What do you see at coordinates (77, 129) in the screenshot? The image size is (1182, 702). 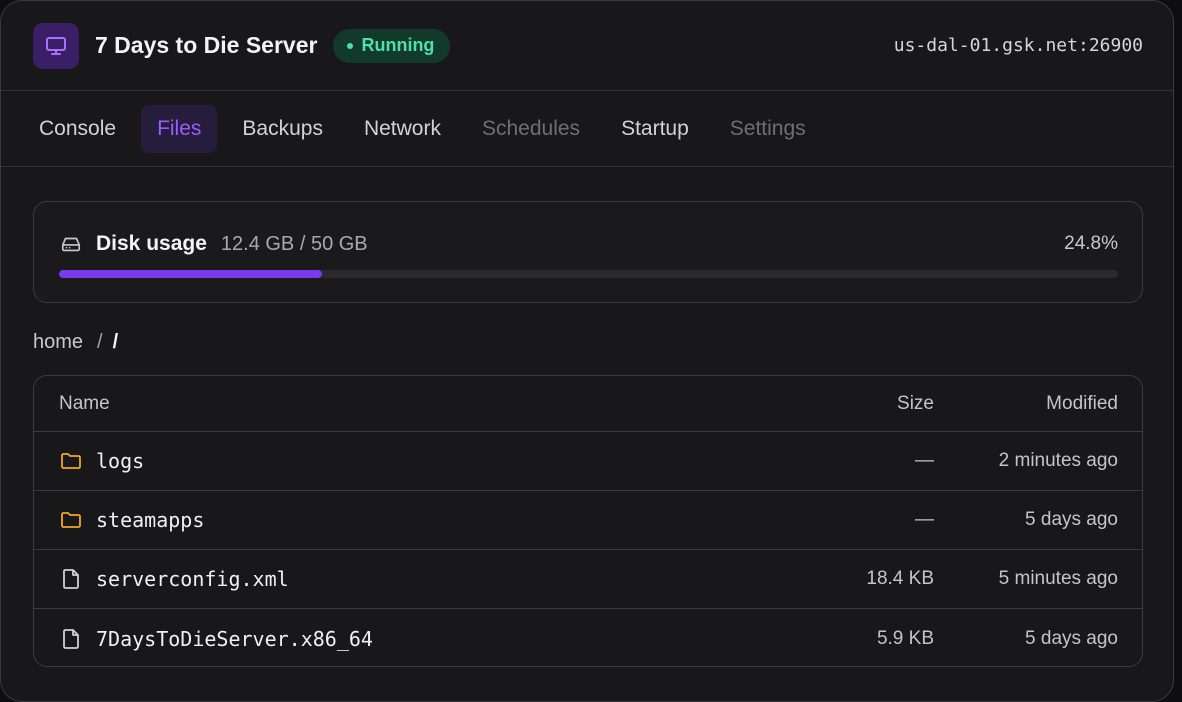 I see `tab-console: Console` at bounding box center [77, 129].